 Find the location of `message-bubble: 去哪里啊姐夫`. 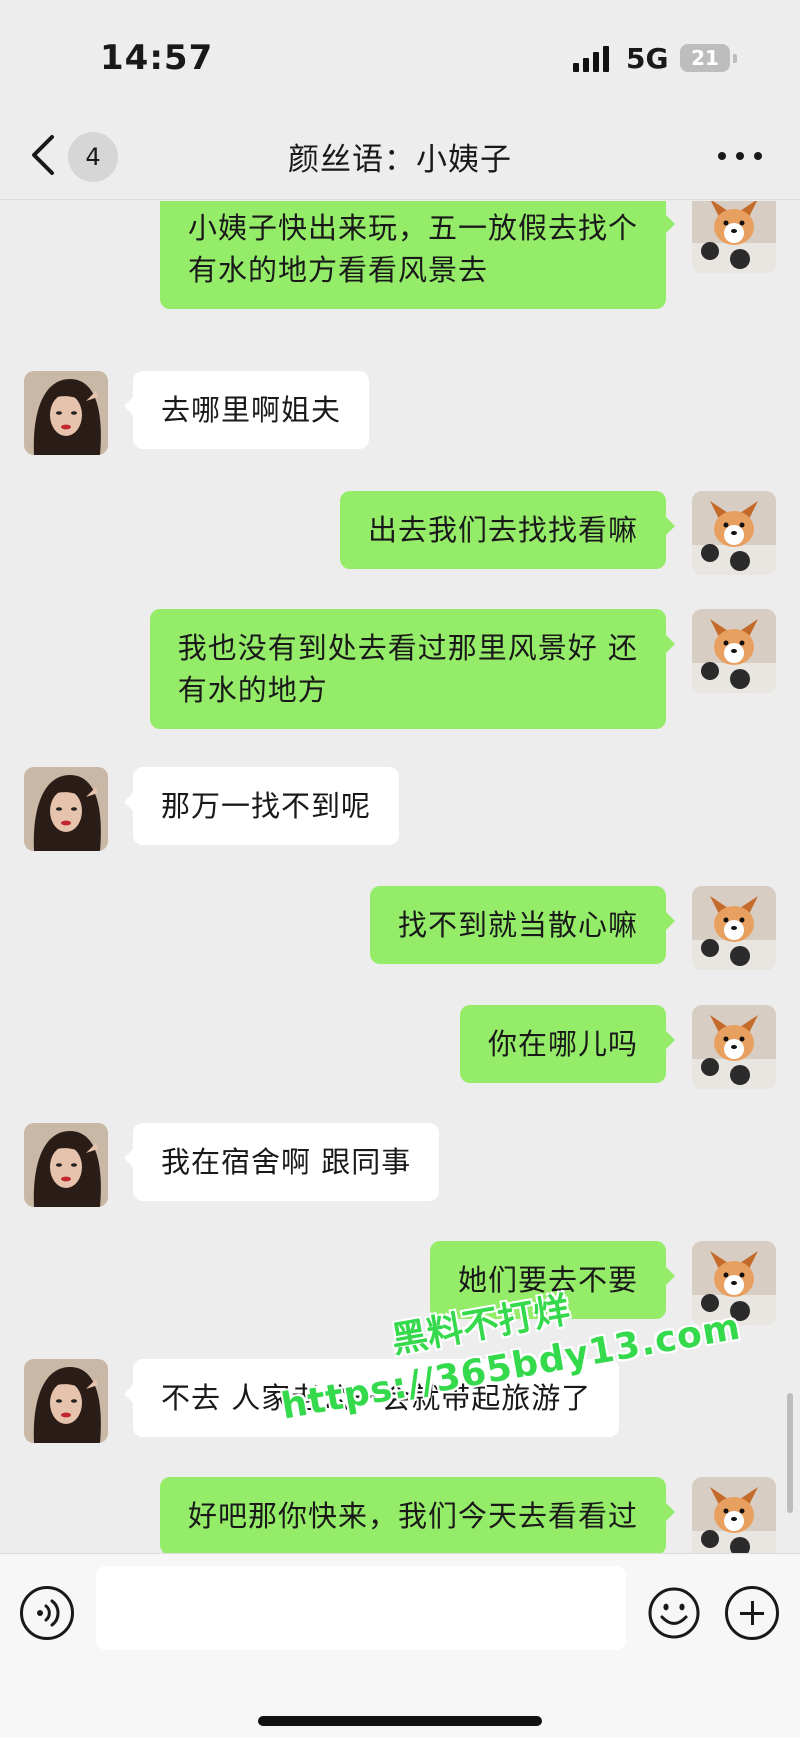

message-bubble: 去哪里啊姐夫 is located at coordinates (246, 410).